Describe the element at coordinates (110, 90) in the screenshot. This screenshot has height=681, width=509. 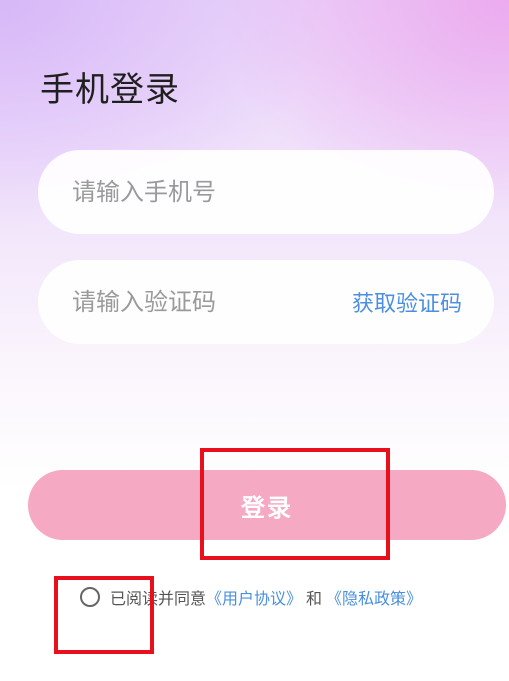
I see `page-title: 手机登录` at that location.